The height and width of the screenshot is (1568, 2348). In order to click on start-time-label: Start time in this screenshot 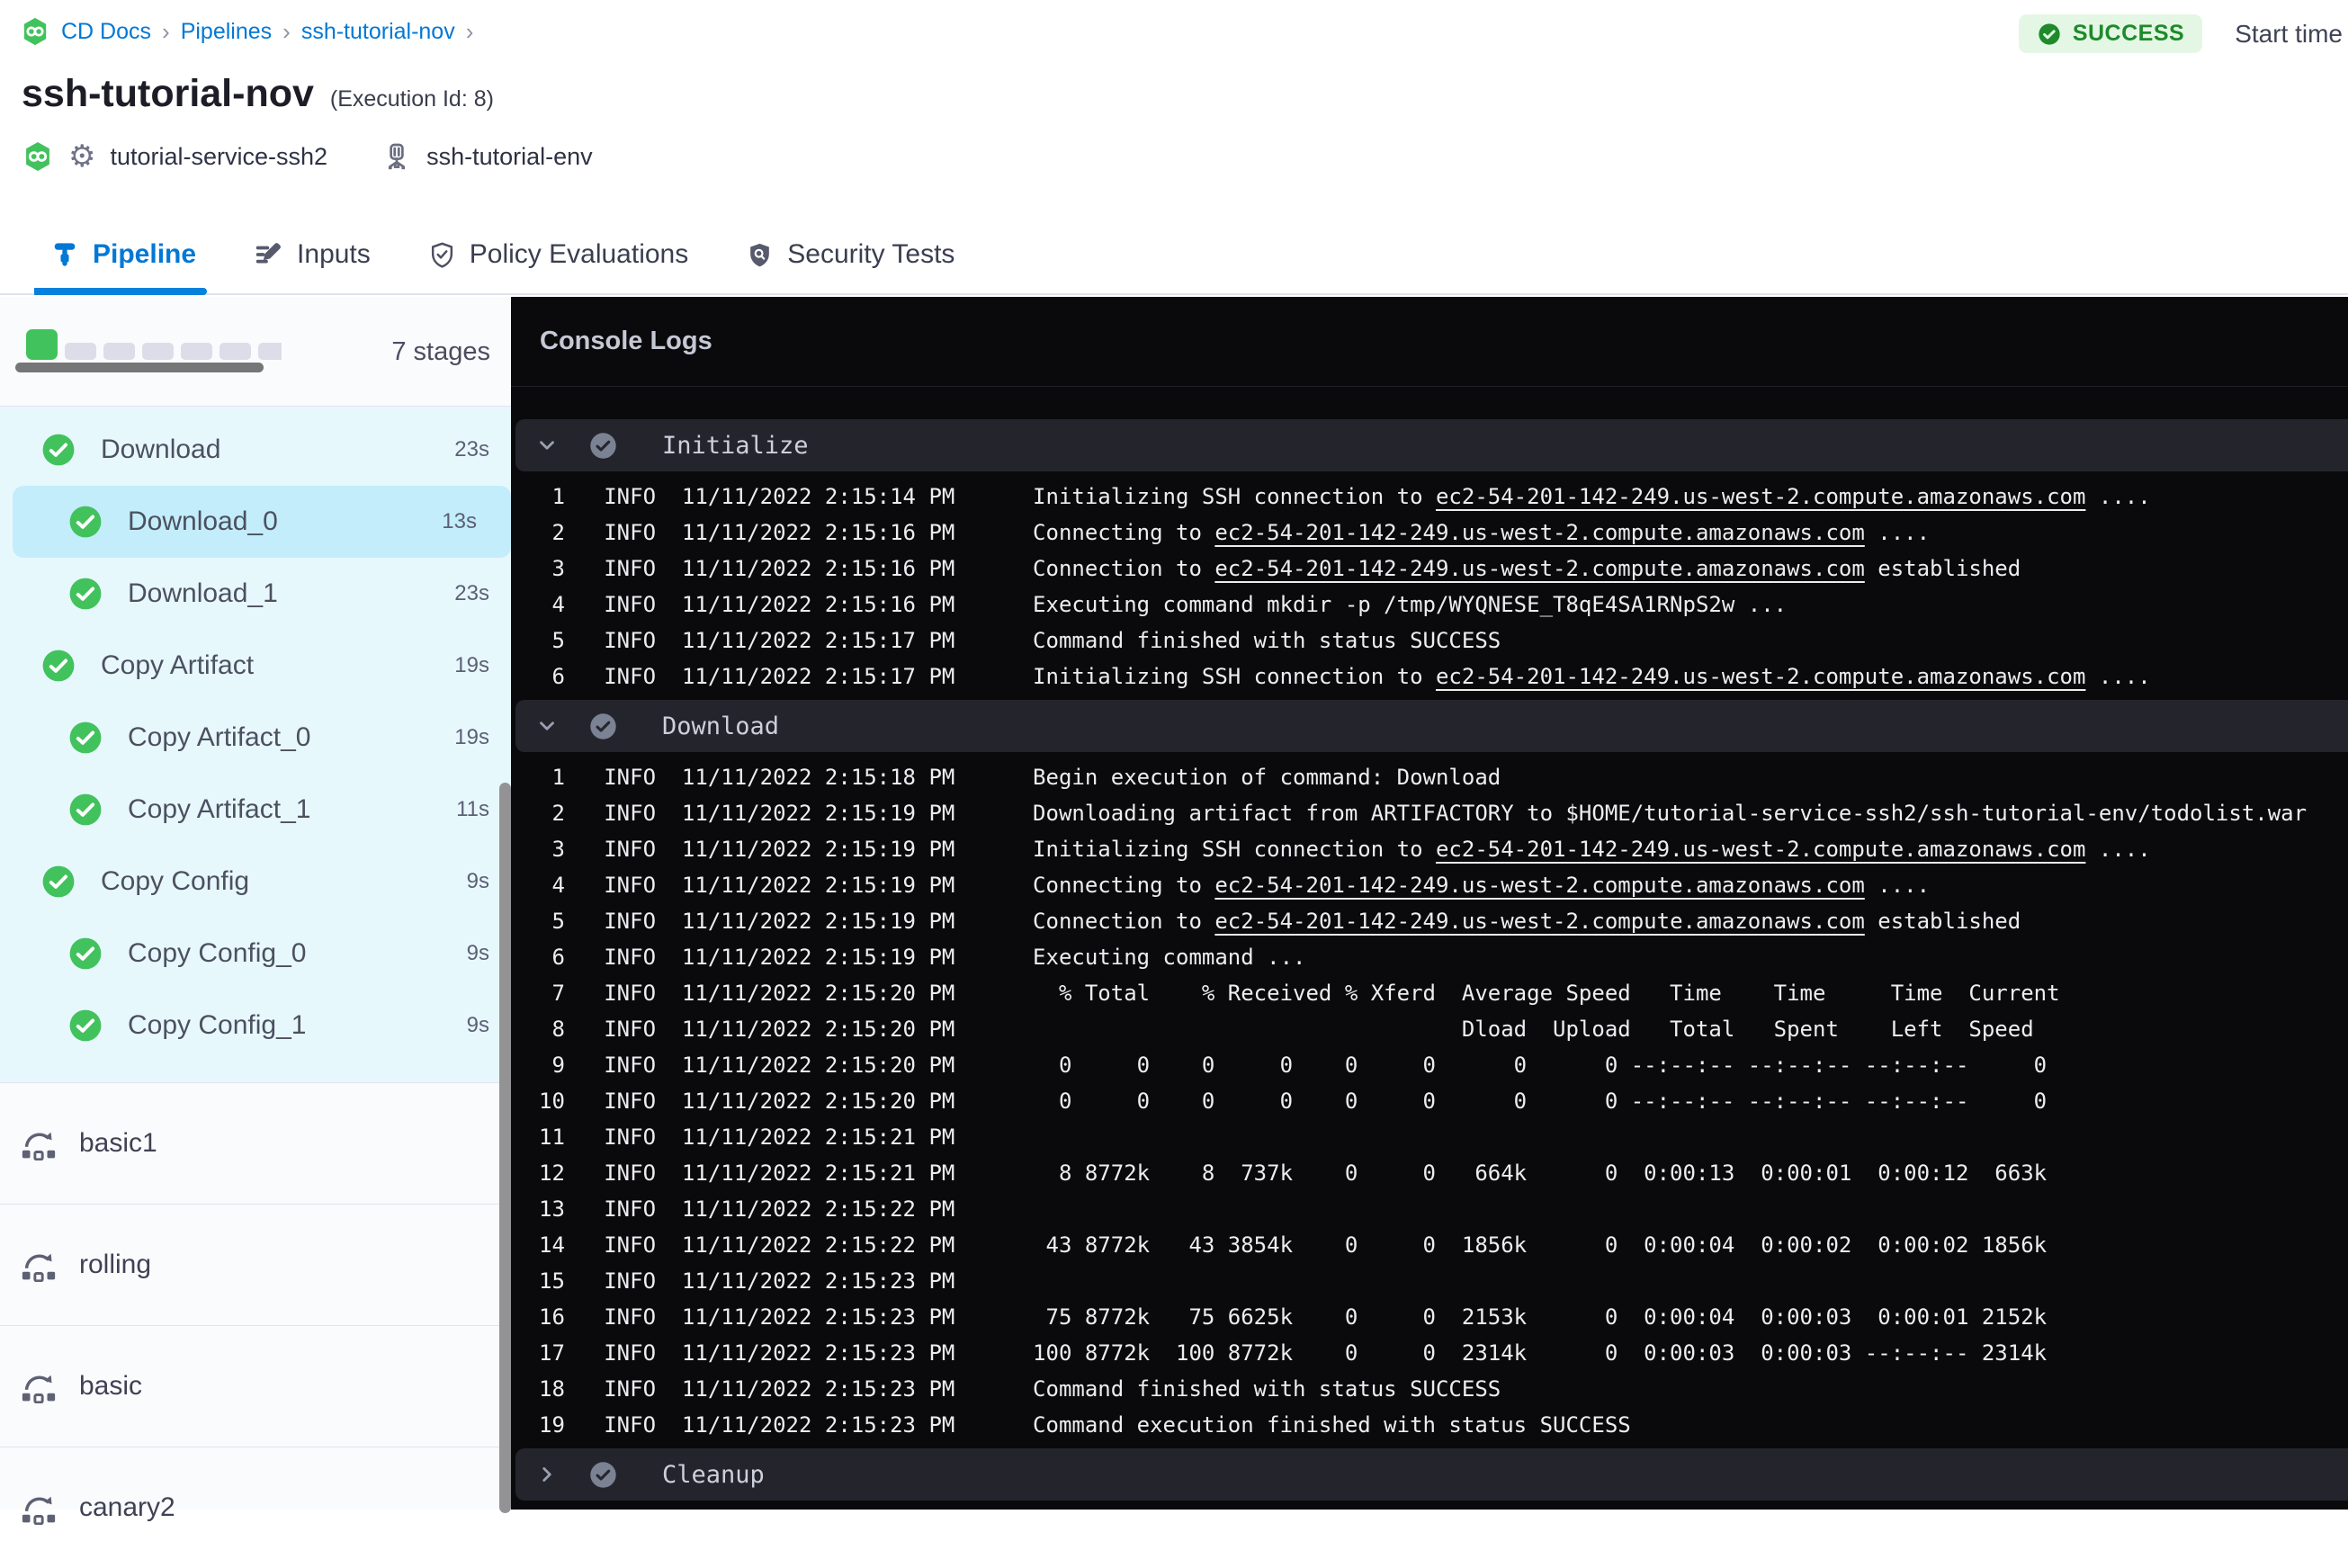, I will do `click(2289, 34)`.